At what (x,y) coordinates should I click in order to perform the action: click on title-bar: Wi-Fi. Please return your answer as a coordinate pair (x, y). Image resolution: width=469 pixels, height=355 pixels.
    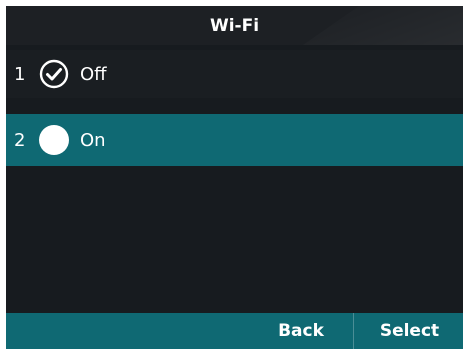
    Looking at the image, I should click on (234, 25).